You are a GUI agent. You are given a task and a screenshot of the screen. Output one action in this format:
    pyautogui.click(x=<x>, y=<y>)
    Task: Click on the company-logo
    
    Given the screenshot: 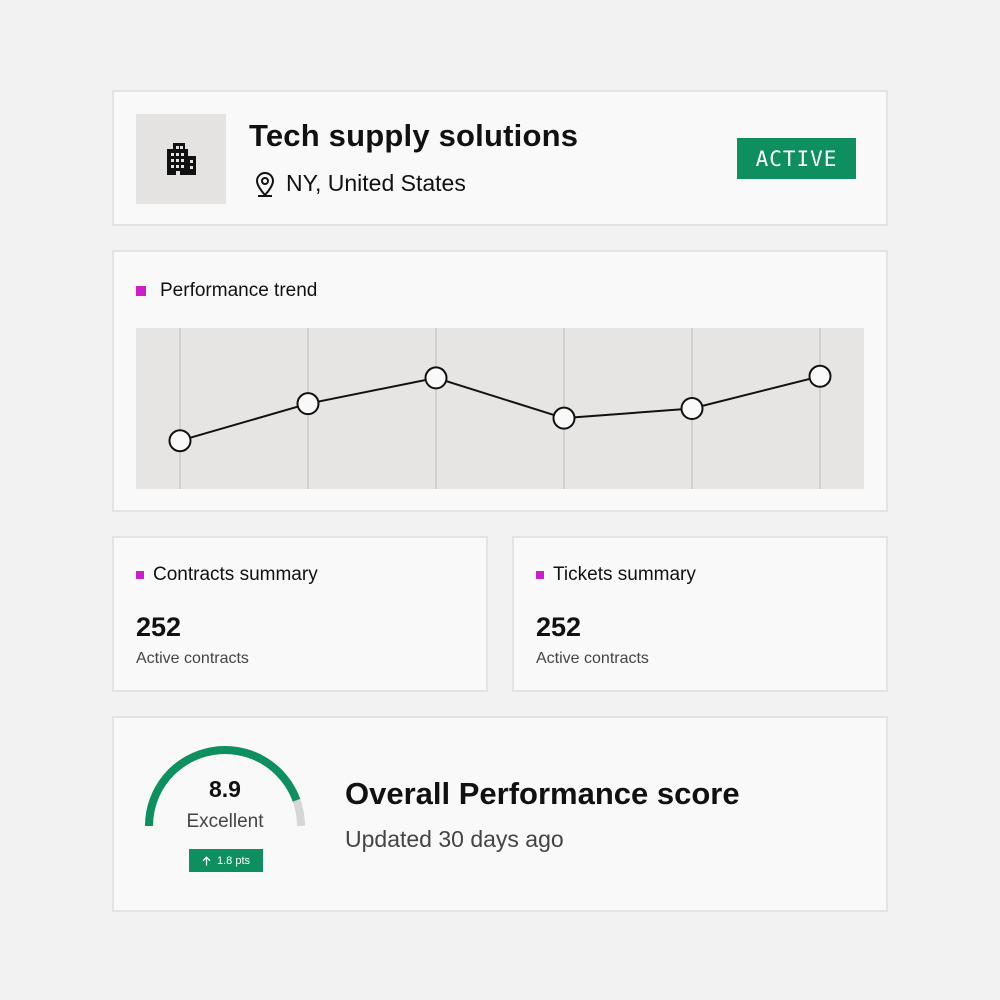 What is the action you would take?
    pyautogui.click(x=181, y=159)
    